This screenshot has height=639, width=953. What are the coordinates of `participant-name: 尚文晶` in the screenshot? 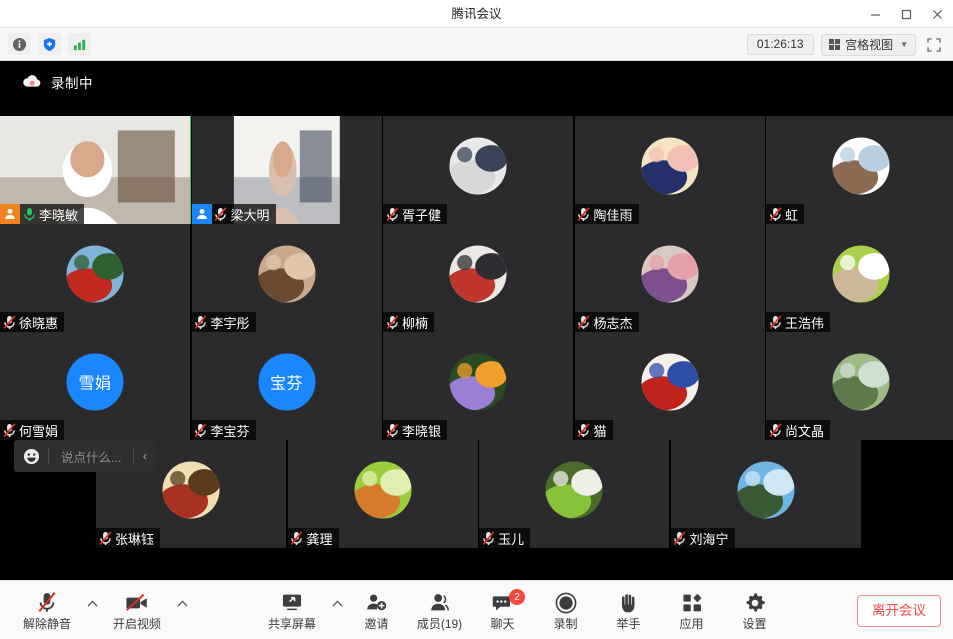 It's located at (805, 431).